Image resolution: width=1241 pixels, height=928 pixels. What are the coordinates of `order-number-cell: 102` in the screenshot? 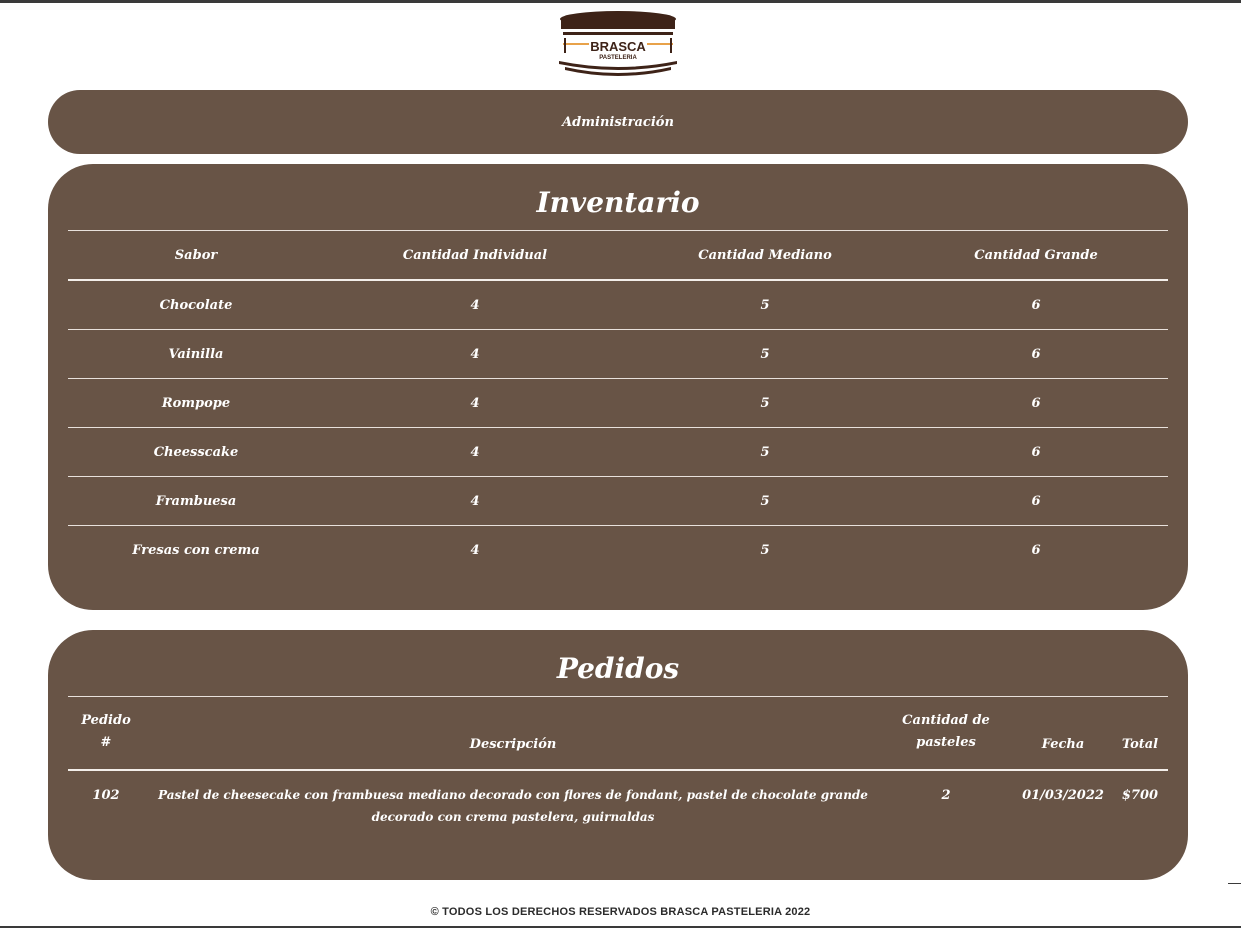 It's located at (106, 795).